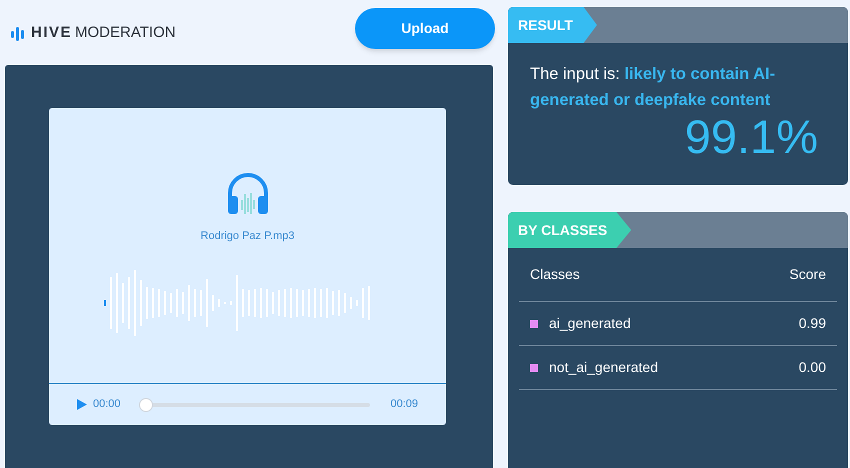 The width and height of the screenshot is (850, 468). Describe the element at coordinates (807, 274) in the screenshot. I see `column-header: Score` at that location.